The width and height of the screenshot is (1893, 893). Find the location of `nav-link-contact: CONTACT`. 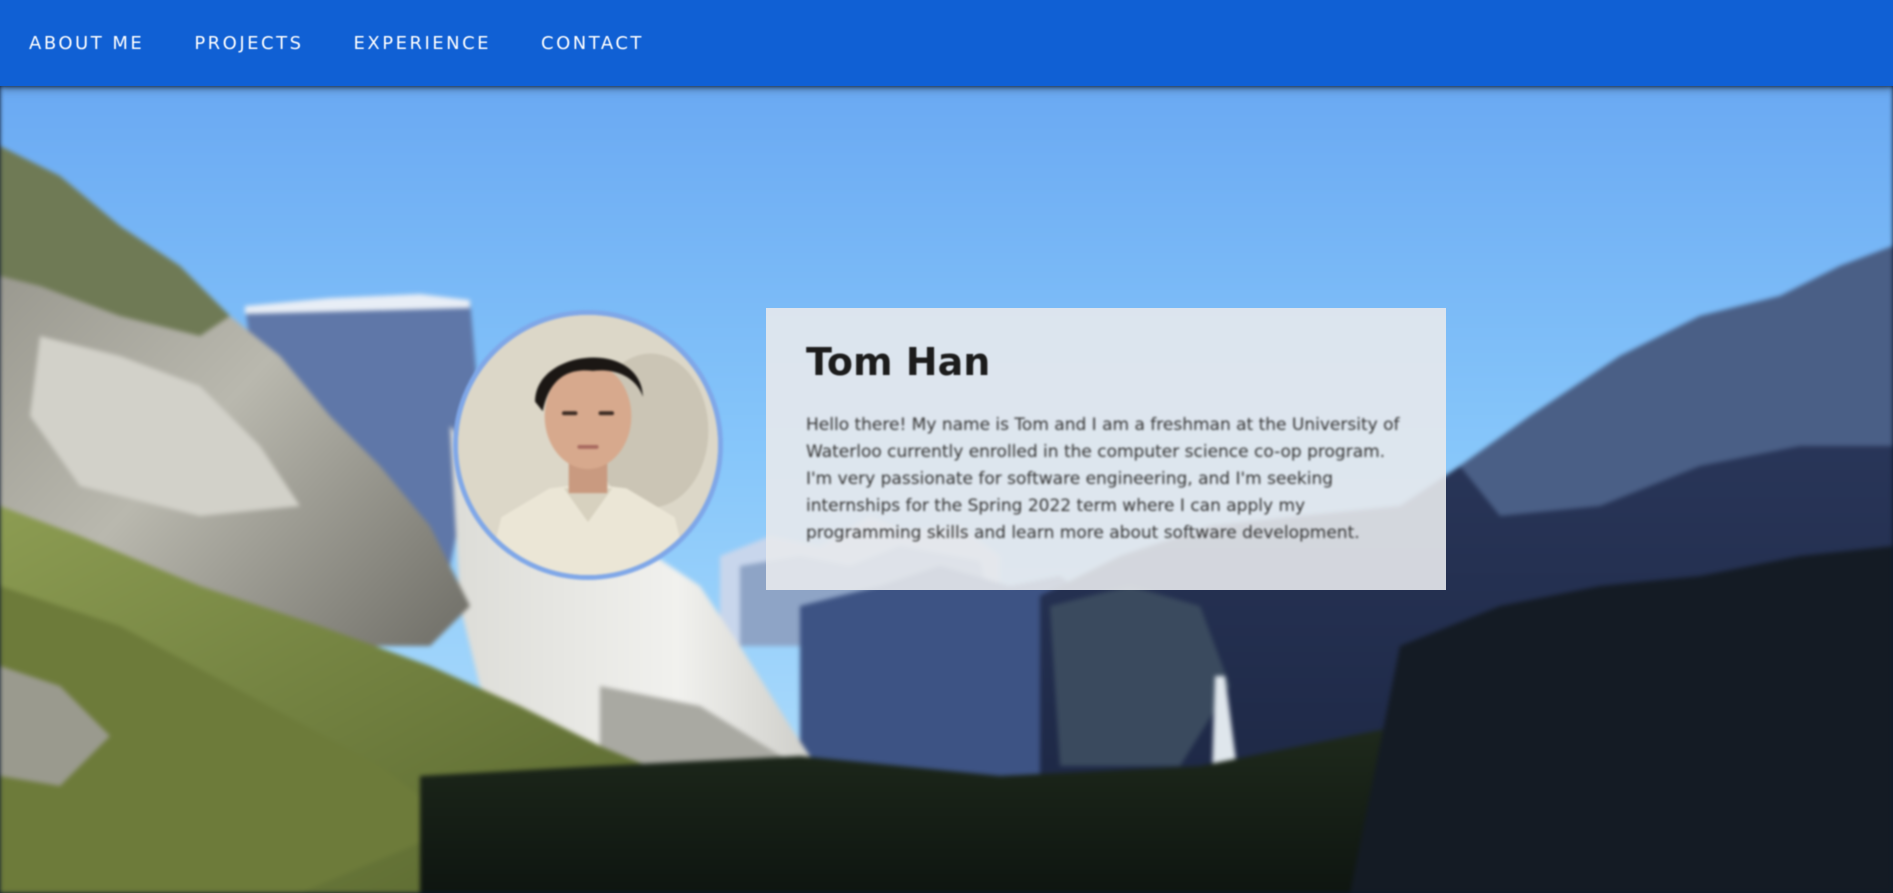

nav-link-contact: CONTACT is located at coordinates (592, 43).